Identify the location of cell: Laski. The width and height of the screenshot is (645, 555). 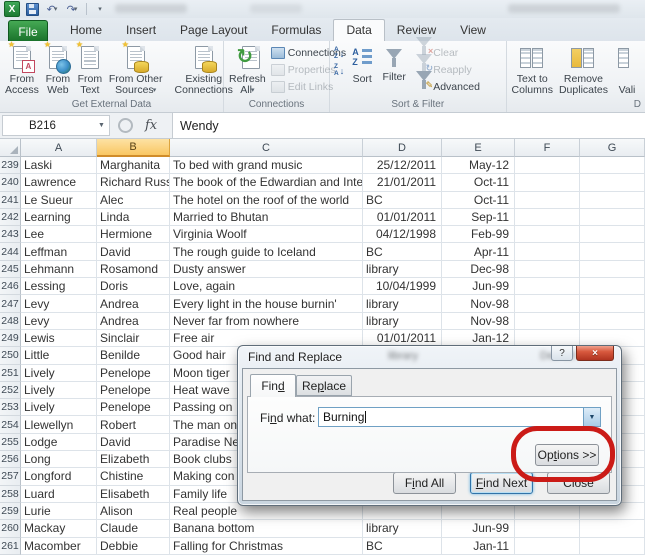
(59, 166).